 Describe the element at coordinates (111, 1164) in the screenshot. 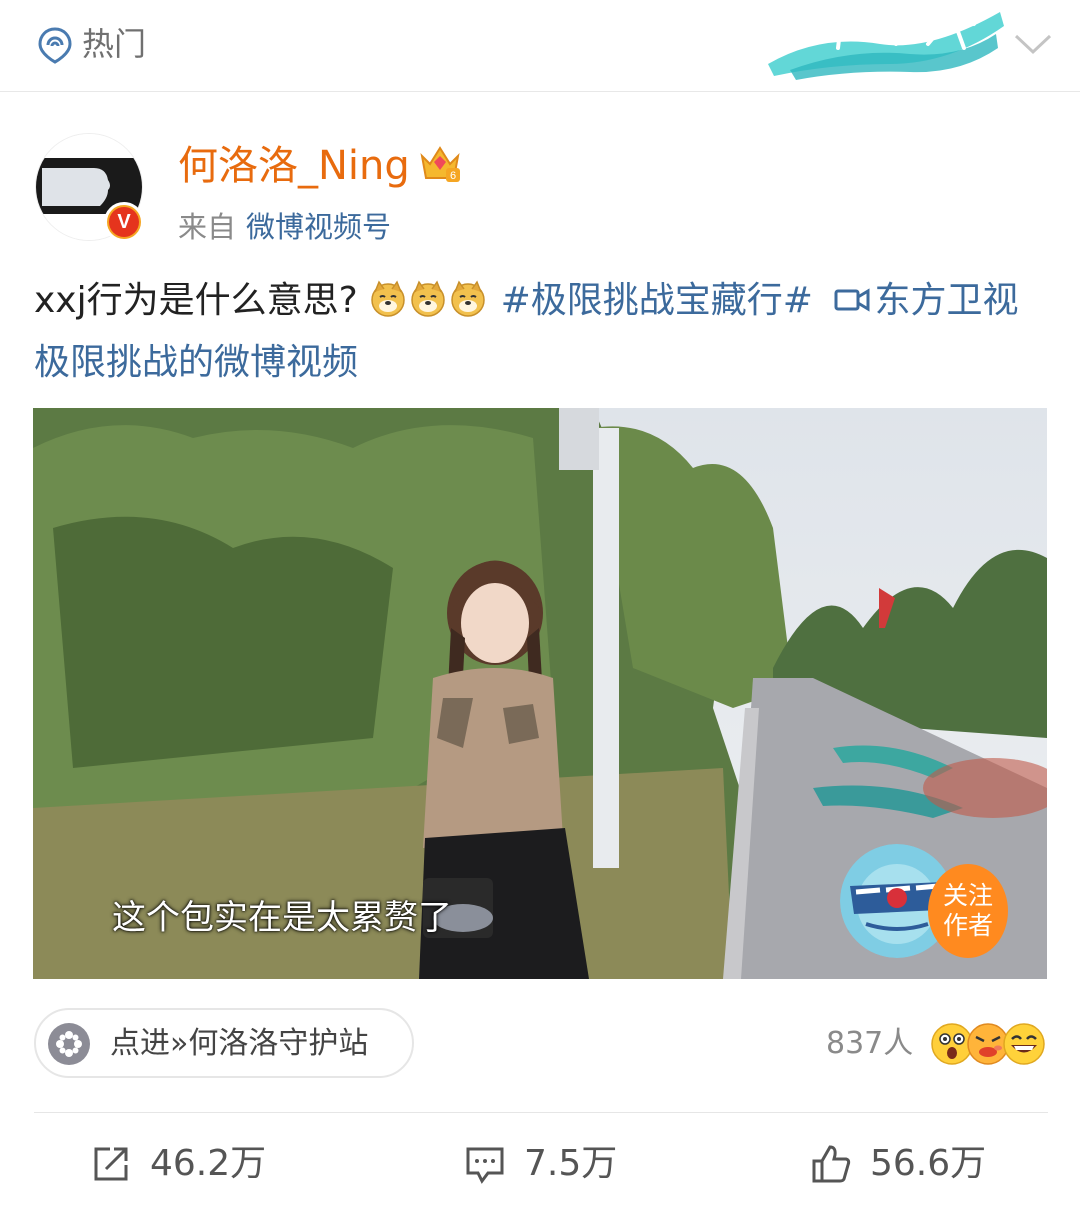

I see `repost-icon` at that location.